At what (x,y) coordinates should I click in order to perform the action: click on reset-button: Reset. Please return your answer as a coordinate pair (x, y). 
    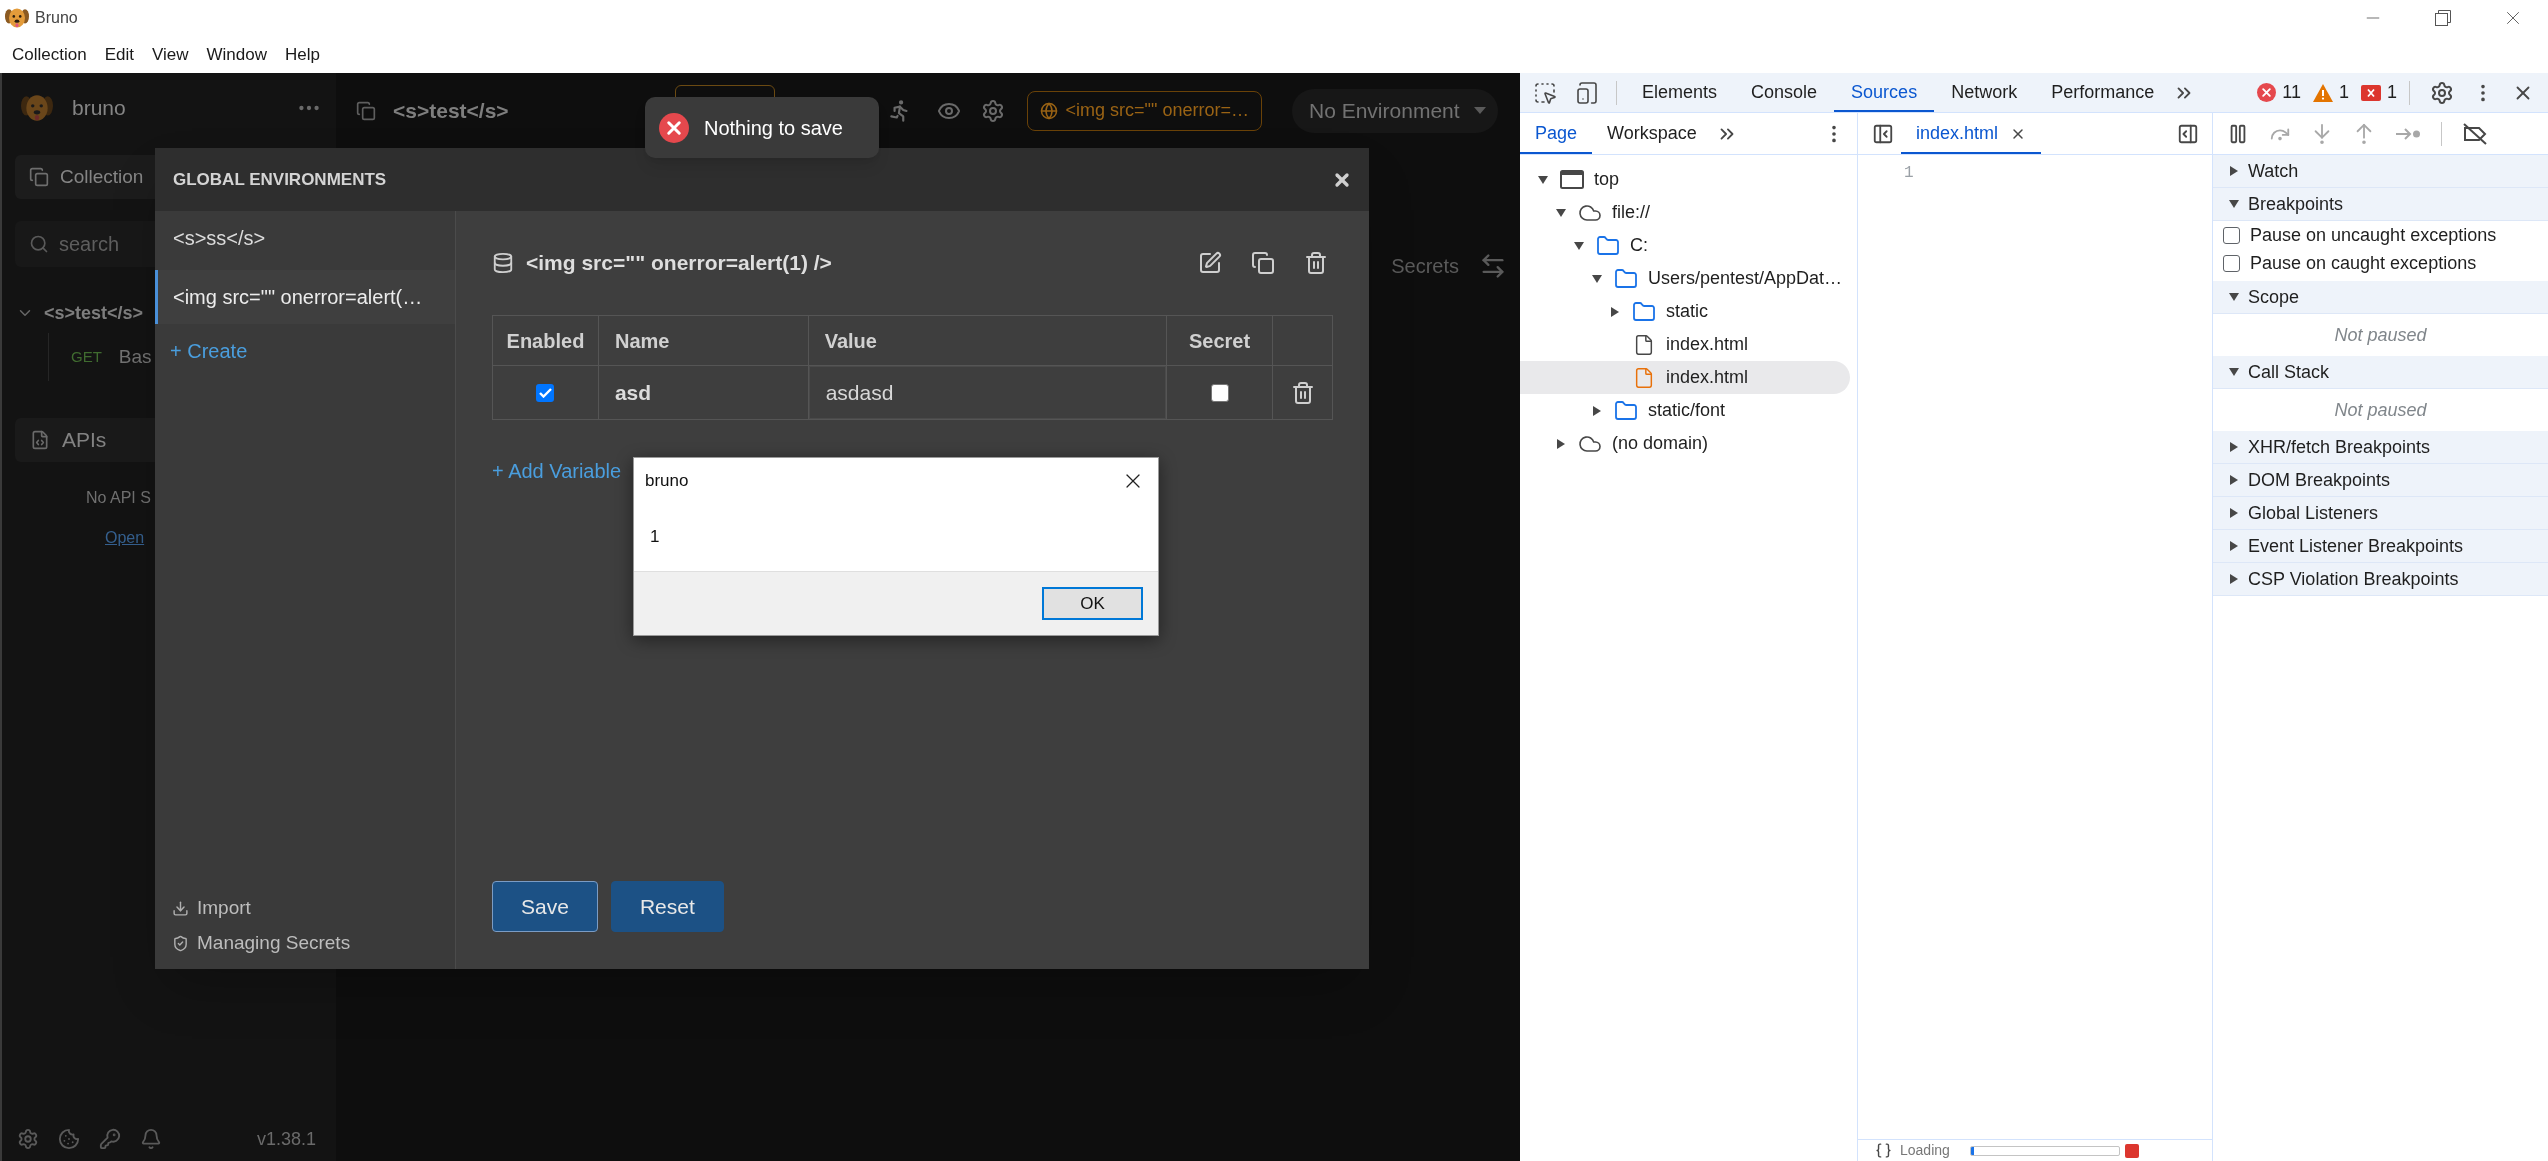
    Looking at the image, I should click on (667, 906).